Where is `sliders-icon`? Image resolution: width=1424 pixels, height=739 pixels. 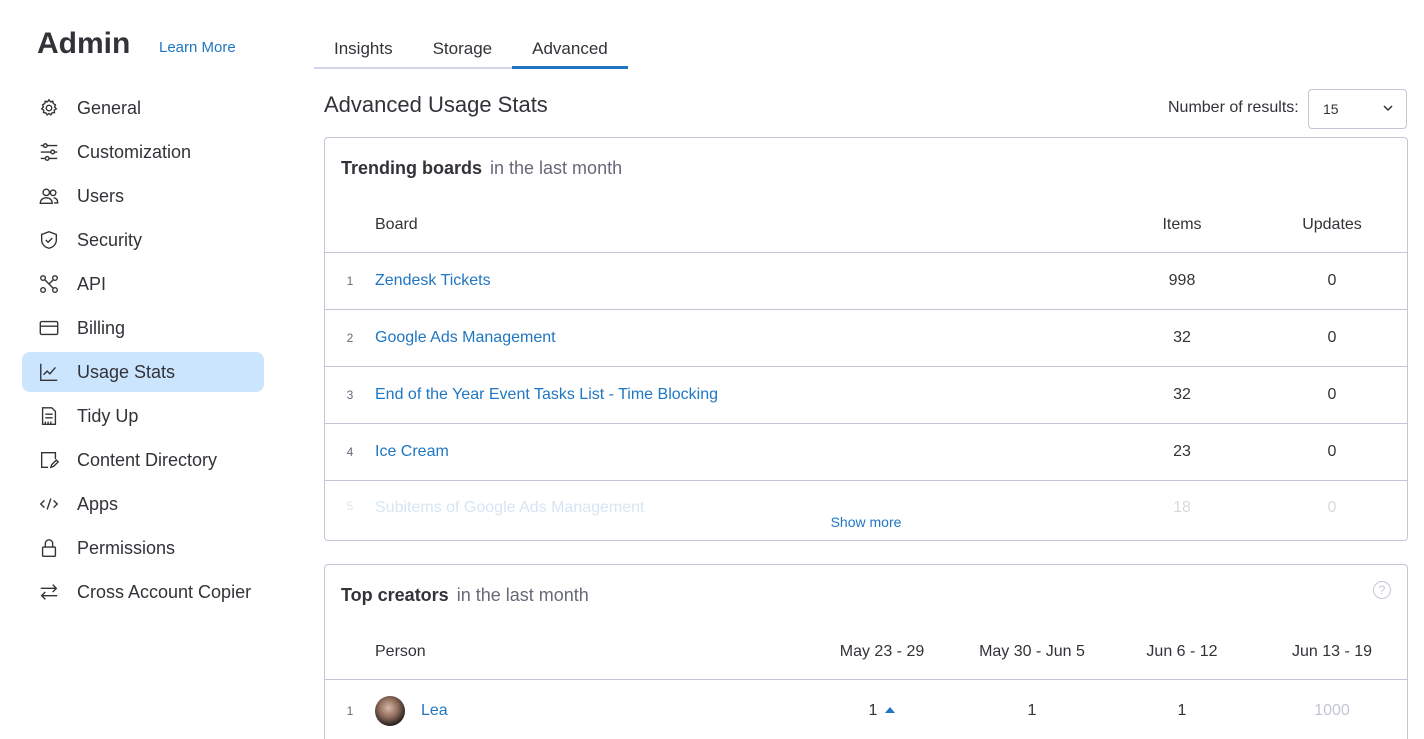 sliders-icon is located at coordinates (49, 152).